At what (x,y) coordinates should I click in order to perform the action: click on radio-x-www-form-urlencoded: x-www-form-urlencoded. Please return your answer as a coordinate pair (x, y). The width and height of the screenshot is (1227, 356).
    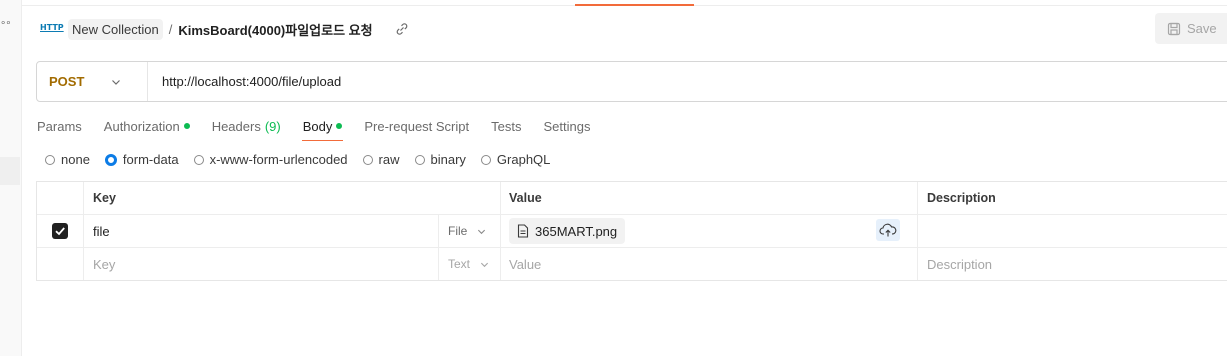
    Looking at the image, I should click on (270, 159).